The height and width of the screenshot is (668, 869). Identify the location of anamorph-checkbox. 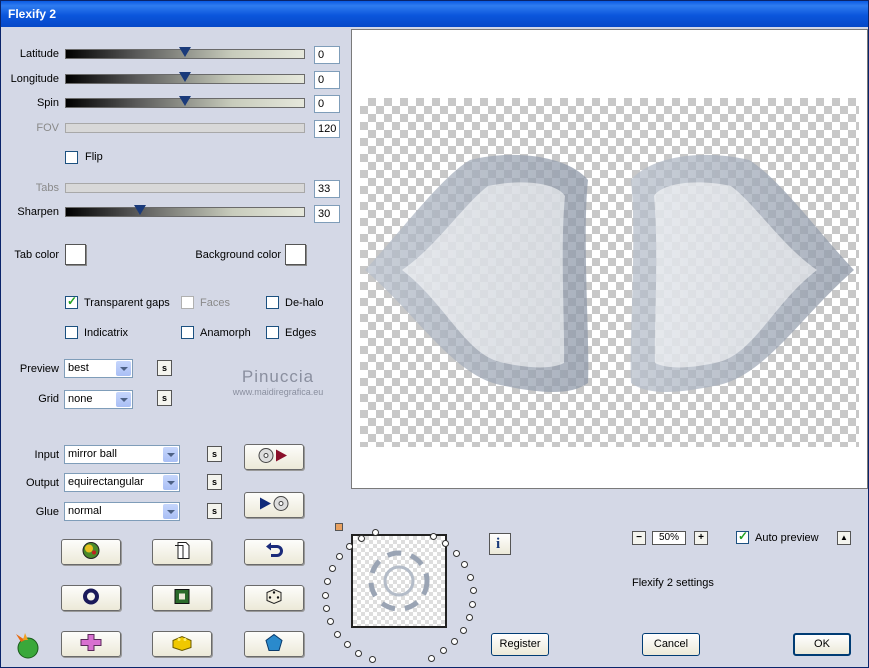
(187, 332).